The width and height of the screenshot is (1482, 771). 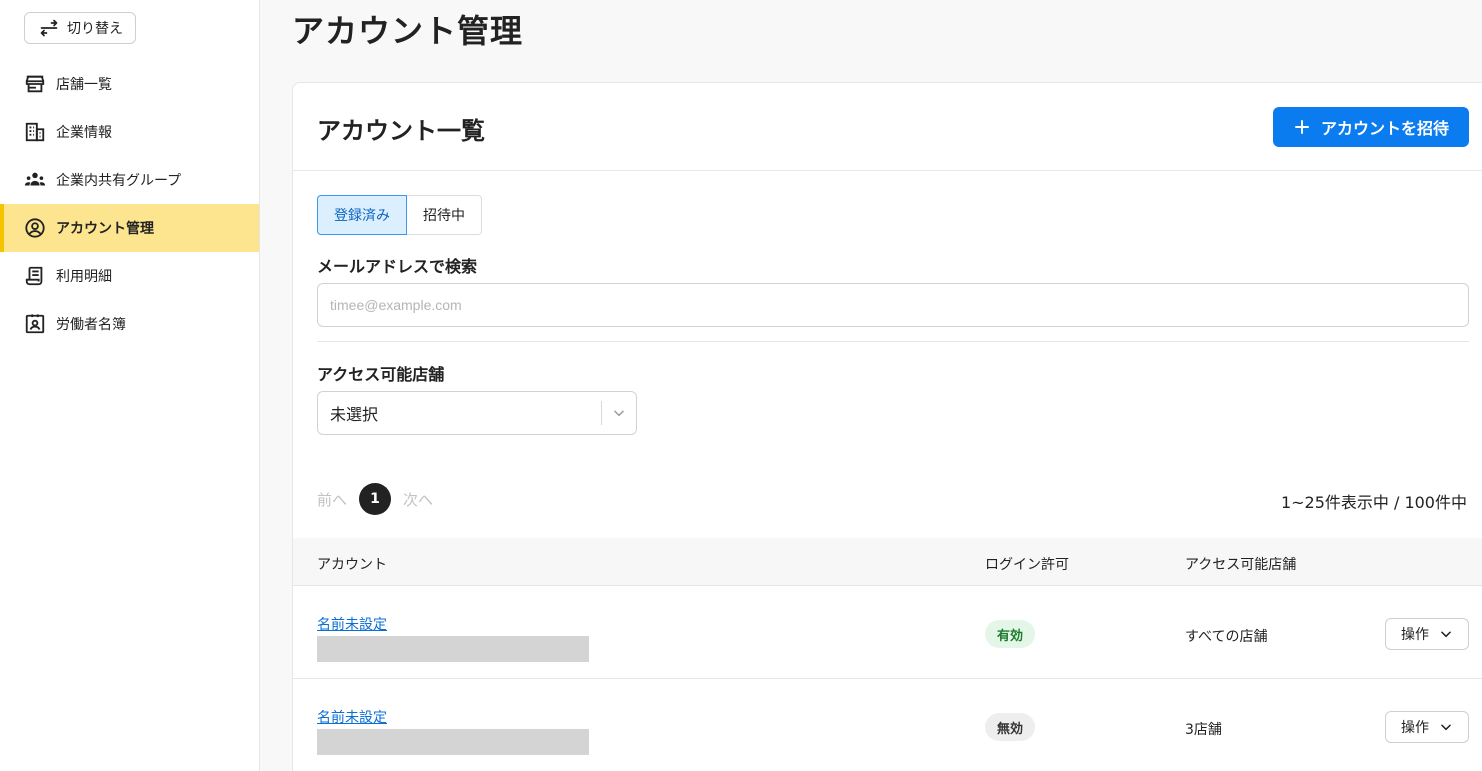 What do you see at coordinates (444, 215) in the screenshot?
I see `tab-invited: 招待中` at bounding box center [444, 215].